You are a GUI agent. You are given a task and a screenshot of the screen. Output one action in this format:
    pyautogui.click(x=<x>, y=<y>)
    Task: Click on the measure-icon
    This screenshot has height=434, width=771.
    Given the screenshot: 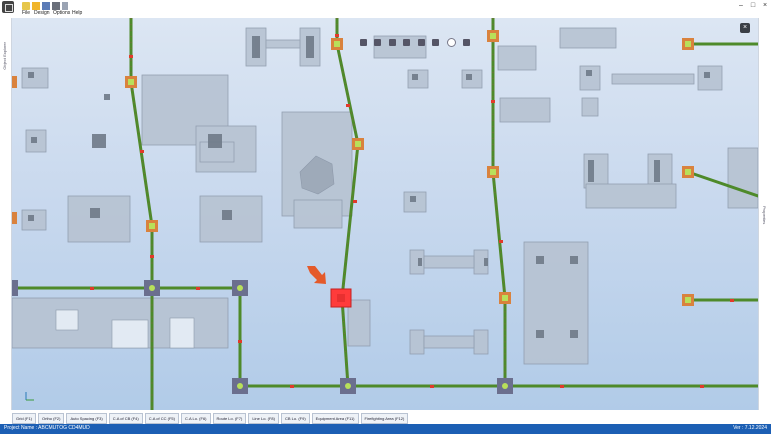 What is the action you would take?
    pyautogui.click(x=436, y=43)
    